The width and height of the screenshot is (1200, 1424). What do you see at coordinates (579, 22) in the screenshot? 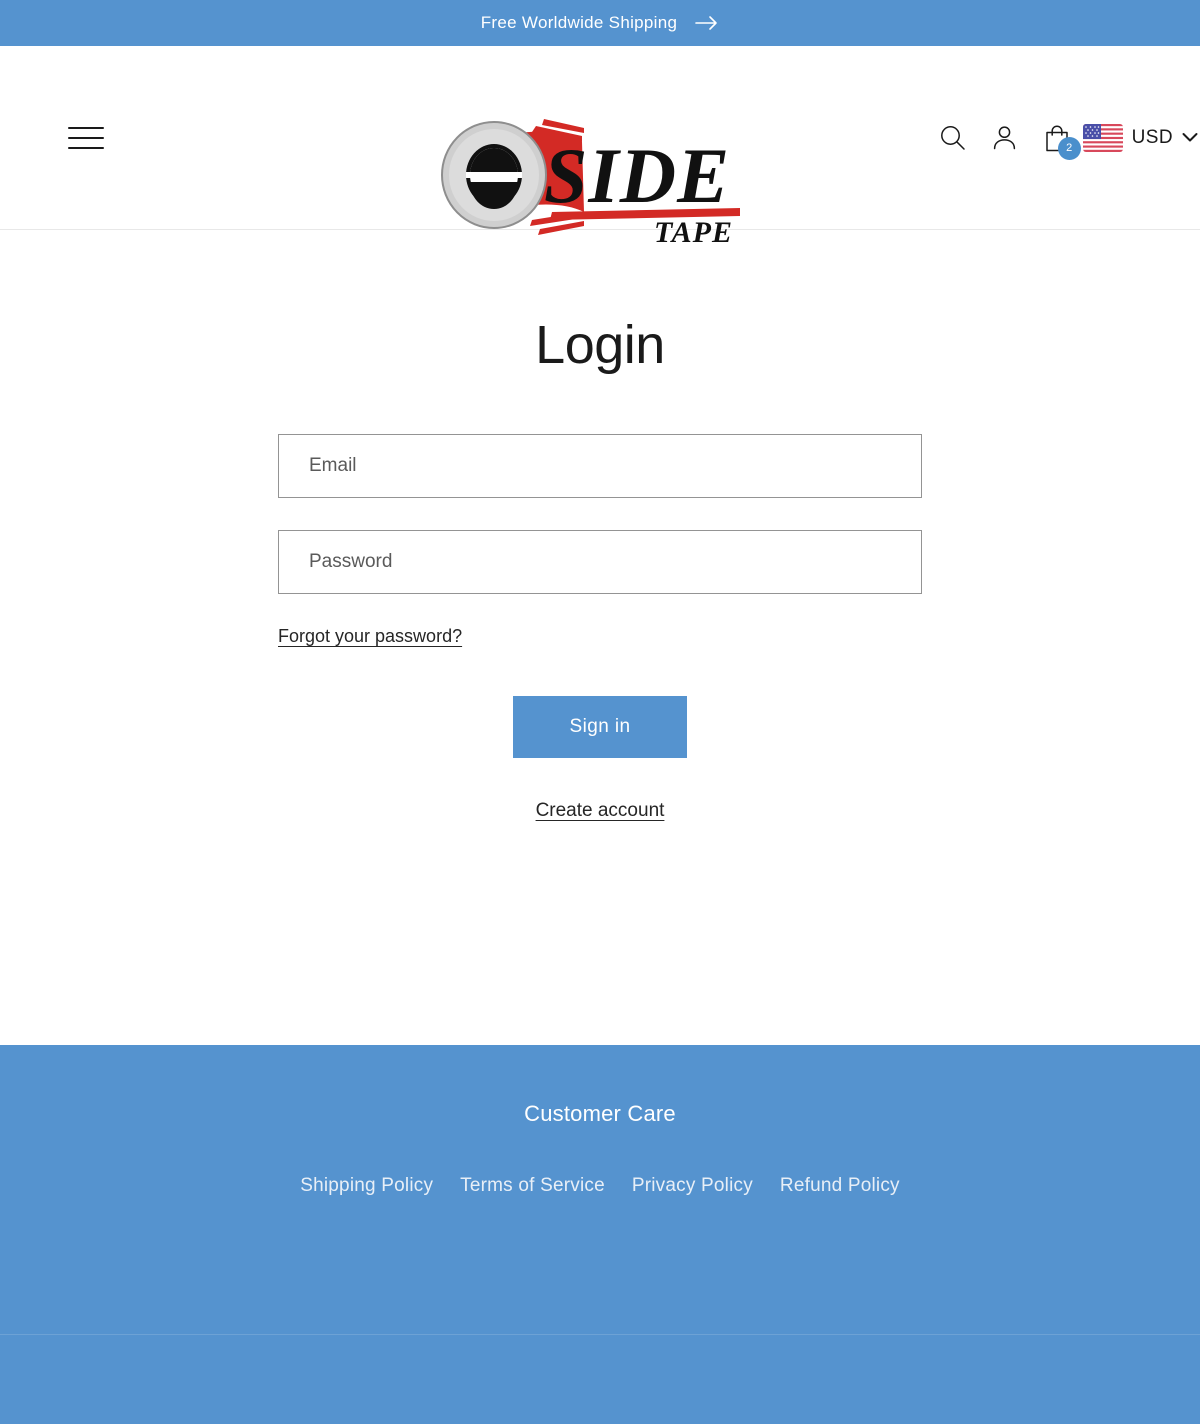
I see `announcement-text: Free Worldwide Shipping` at bounding box center [579, 22].